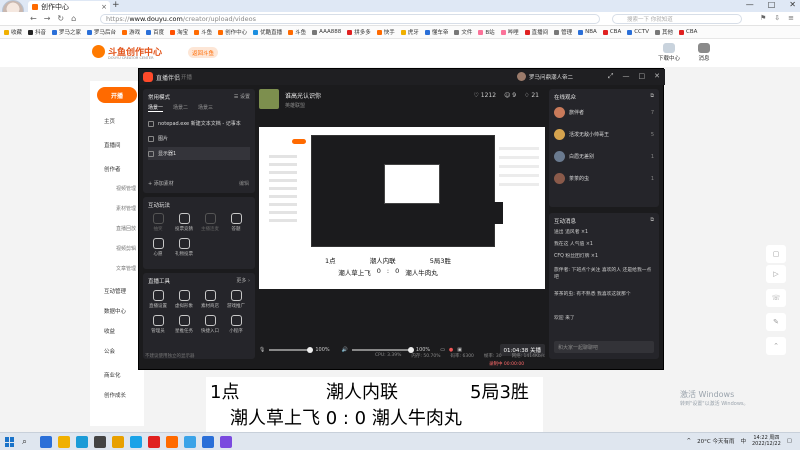 Image resolution: width=800 pixels, height=450 pixels. Describe the element at coordinates (184, 324) in the screenshot. I see `tool-item: 星推任务` at that location.